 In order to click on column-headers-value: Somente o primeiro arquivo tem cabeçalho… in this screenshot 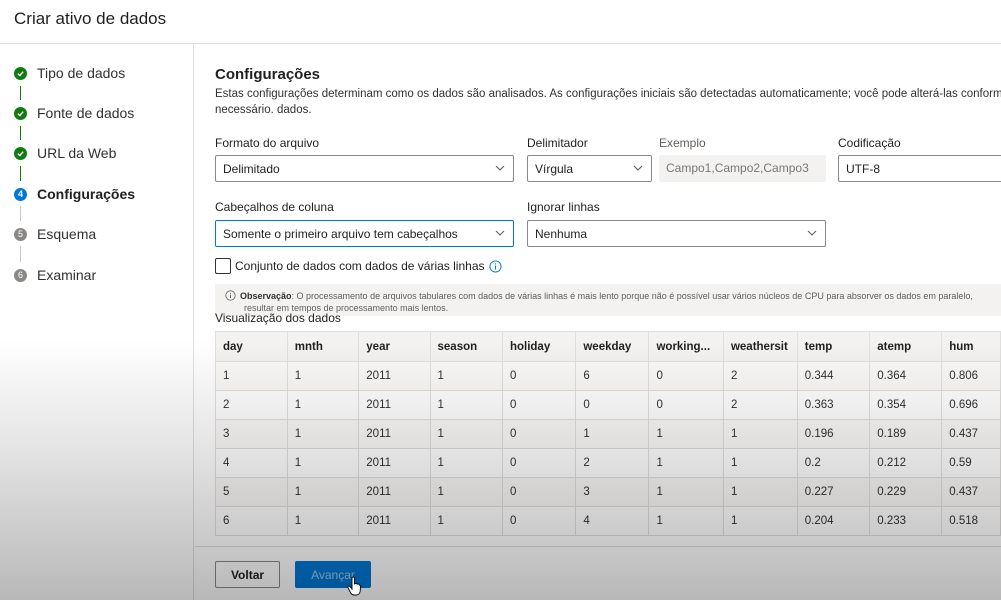, I will do `click(340, 234)`.